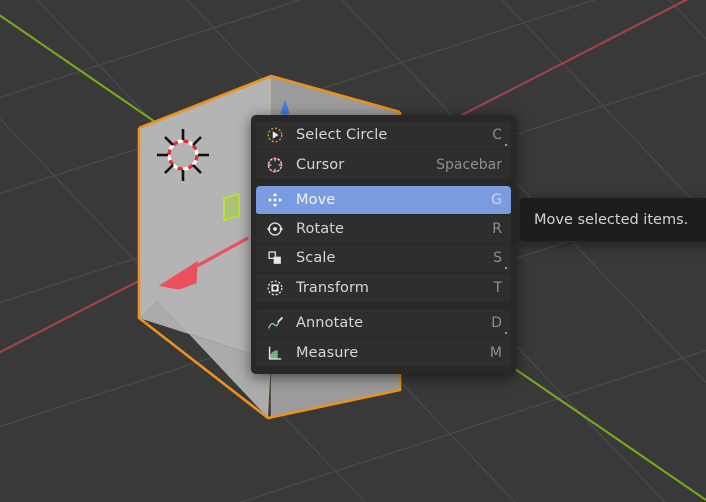 The height and width of the screenshot is (502, 706). What do you see at coordinates (497, 135) in the screenshot?
I see `menu-item-shortcut: C` at bounding box center [497, 135].